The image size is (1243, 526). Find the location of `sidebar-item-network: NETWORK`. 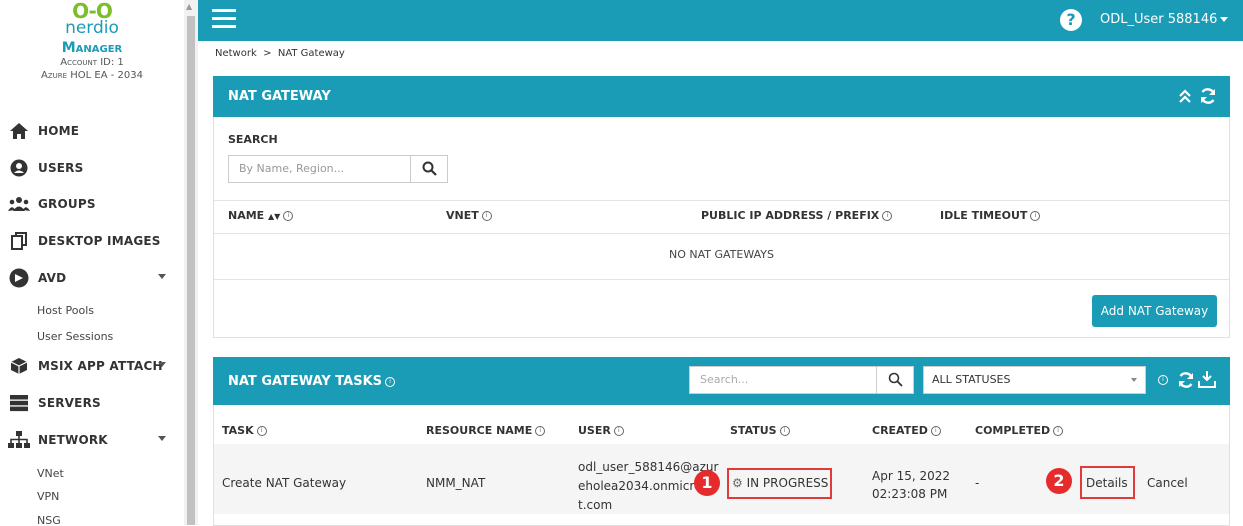

sidebar-item-network: NETWORK is located at coordinates (92, 440).